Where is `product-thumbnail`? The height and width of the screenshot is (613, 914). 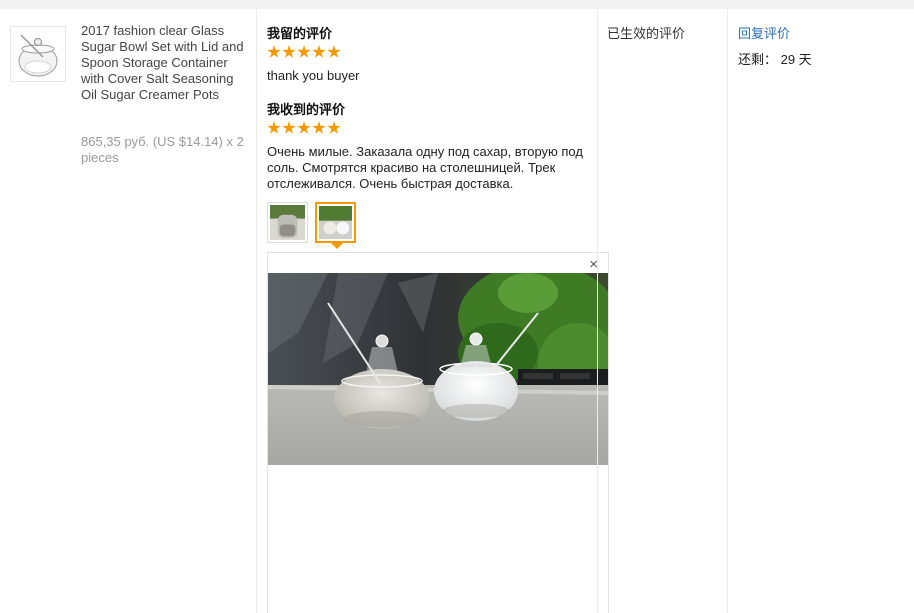
product-thumbnail is located at coordinates (38, 54).